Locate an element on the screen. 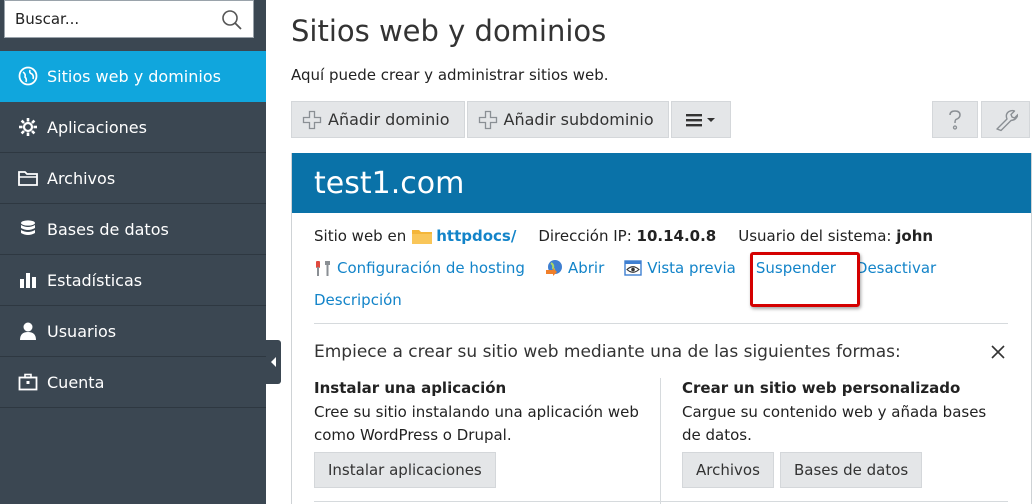  preview-link: Vista previa is located at coordinates (680, 268).